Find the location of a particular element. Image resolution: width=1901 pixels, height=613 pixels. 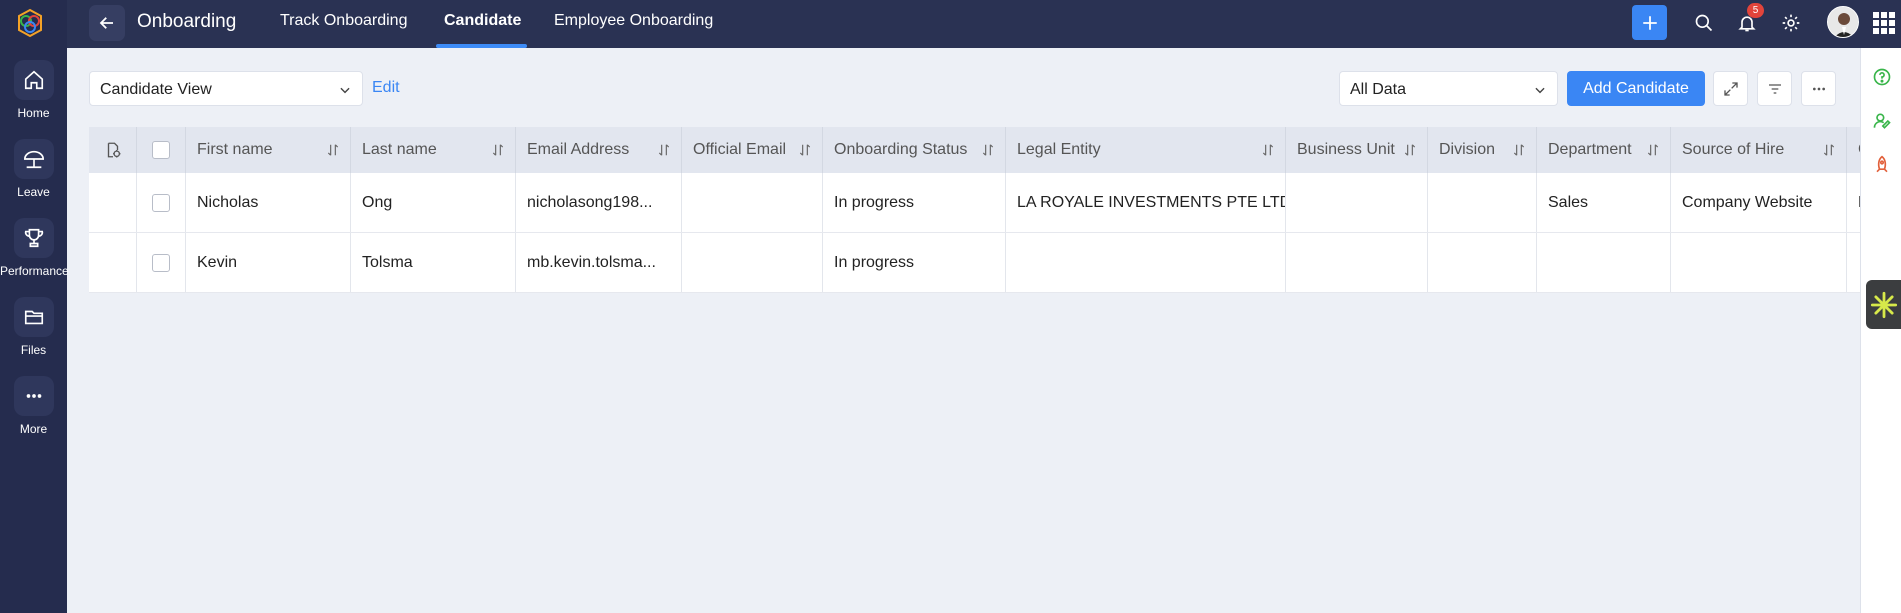

more-dots-icon is located at coordinates (1818, 88).